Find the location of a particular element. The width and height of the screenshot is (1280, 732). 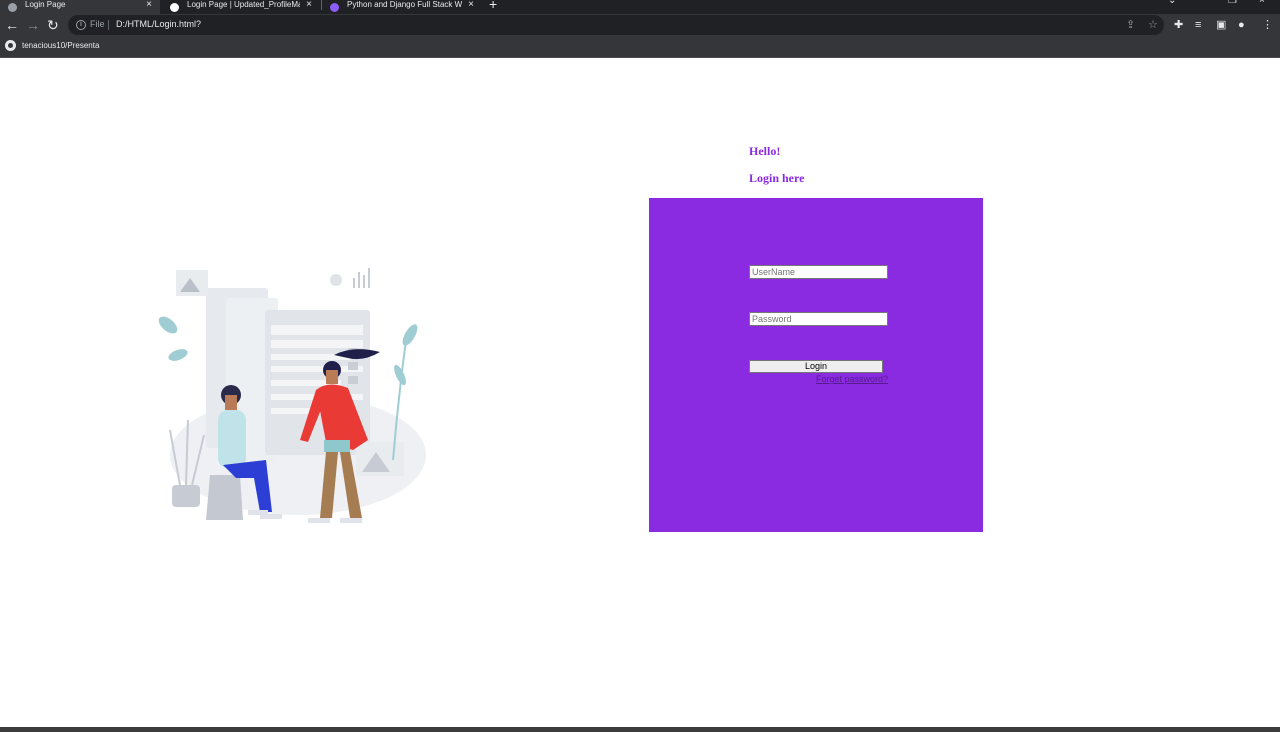

address-divider is located at coordinates (108, 25).